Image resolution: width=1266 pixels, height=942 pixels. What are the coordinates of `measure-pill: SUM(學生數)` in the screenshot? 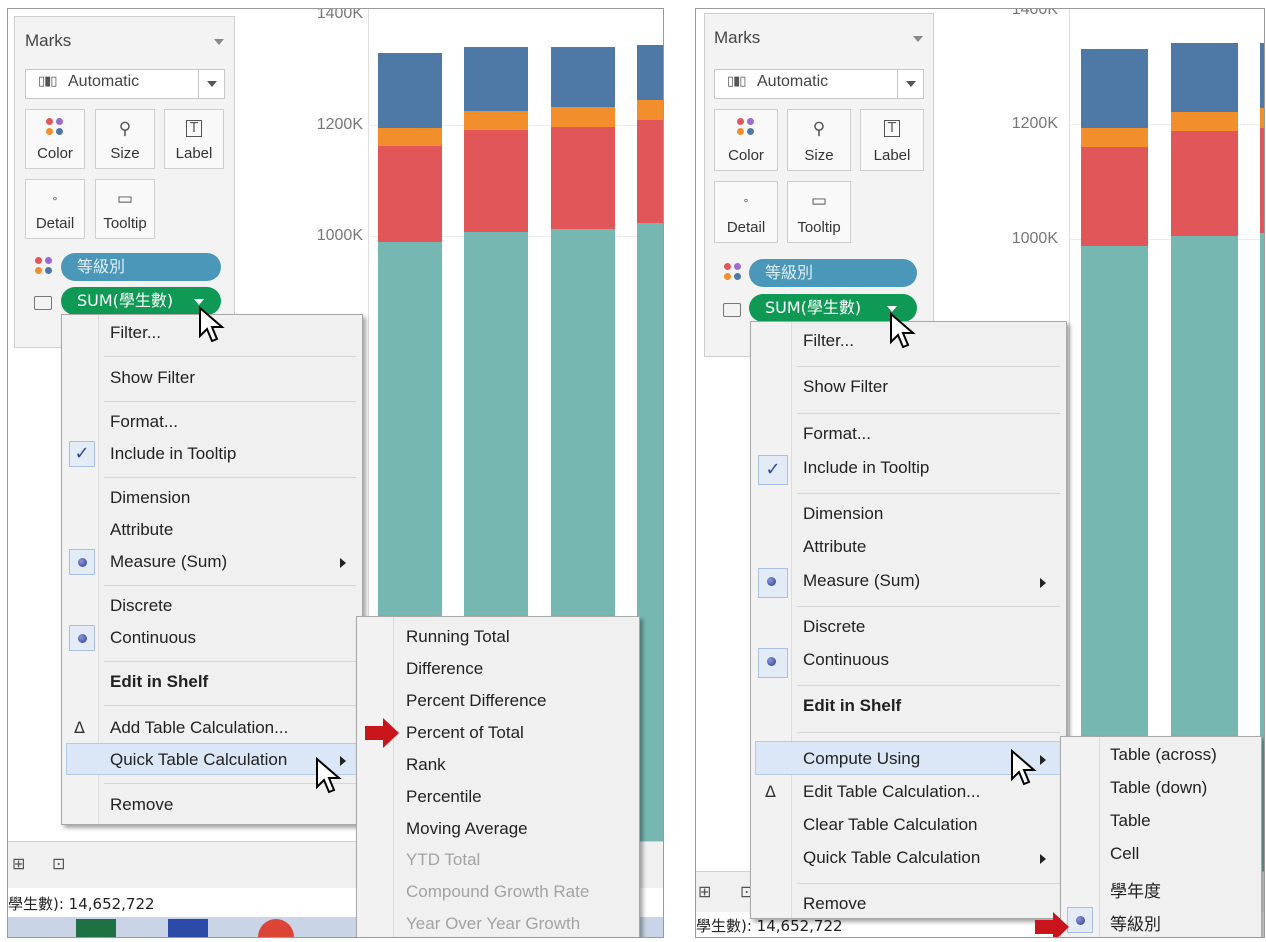 It's located at (141, 301).